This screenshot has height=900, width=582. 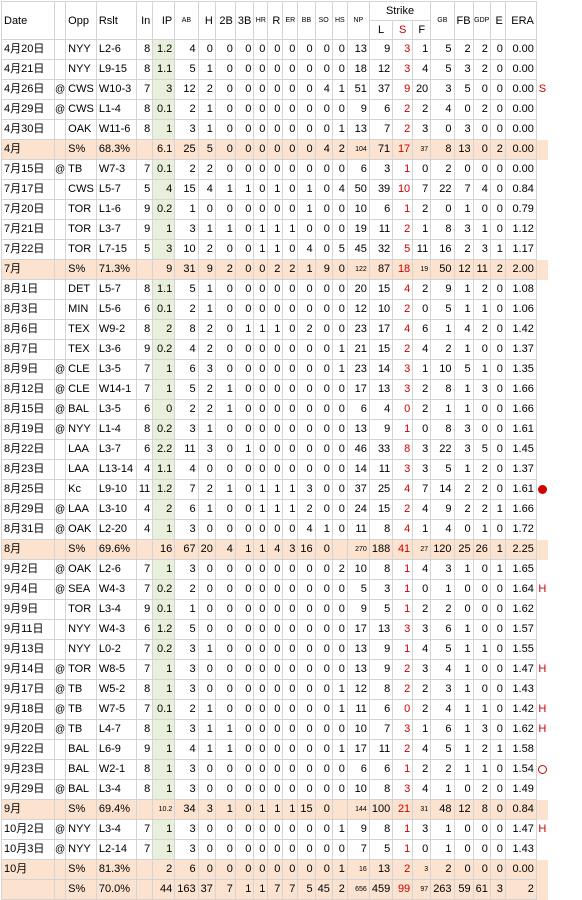 What do you see at coordinates (164, 549) in the screenshot?
I see `cell-ip: 16` at bounding box center [164, 549].